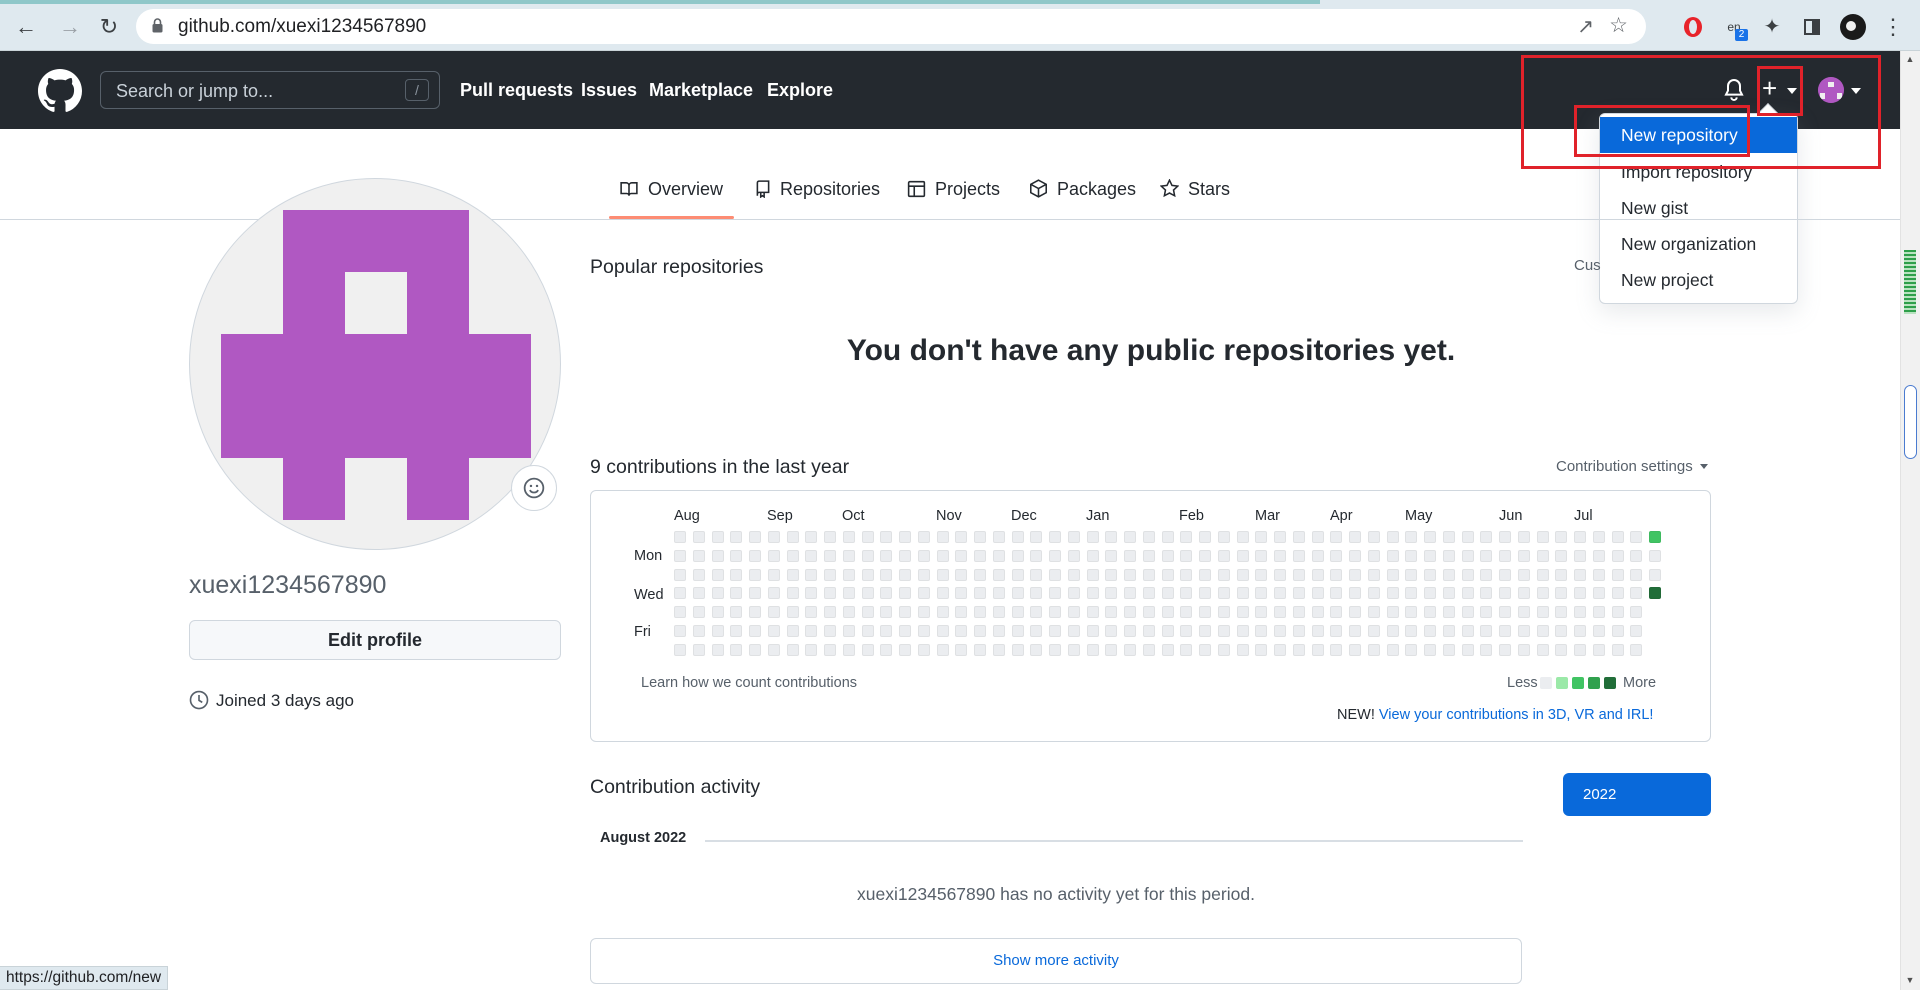 The image size is (1920, 990). I want to click on puzzle-extensions-icon: ✦, so click(1772, 27).